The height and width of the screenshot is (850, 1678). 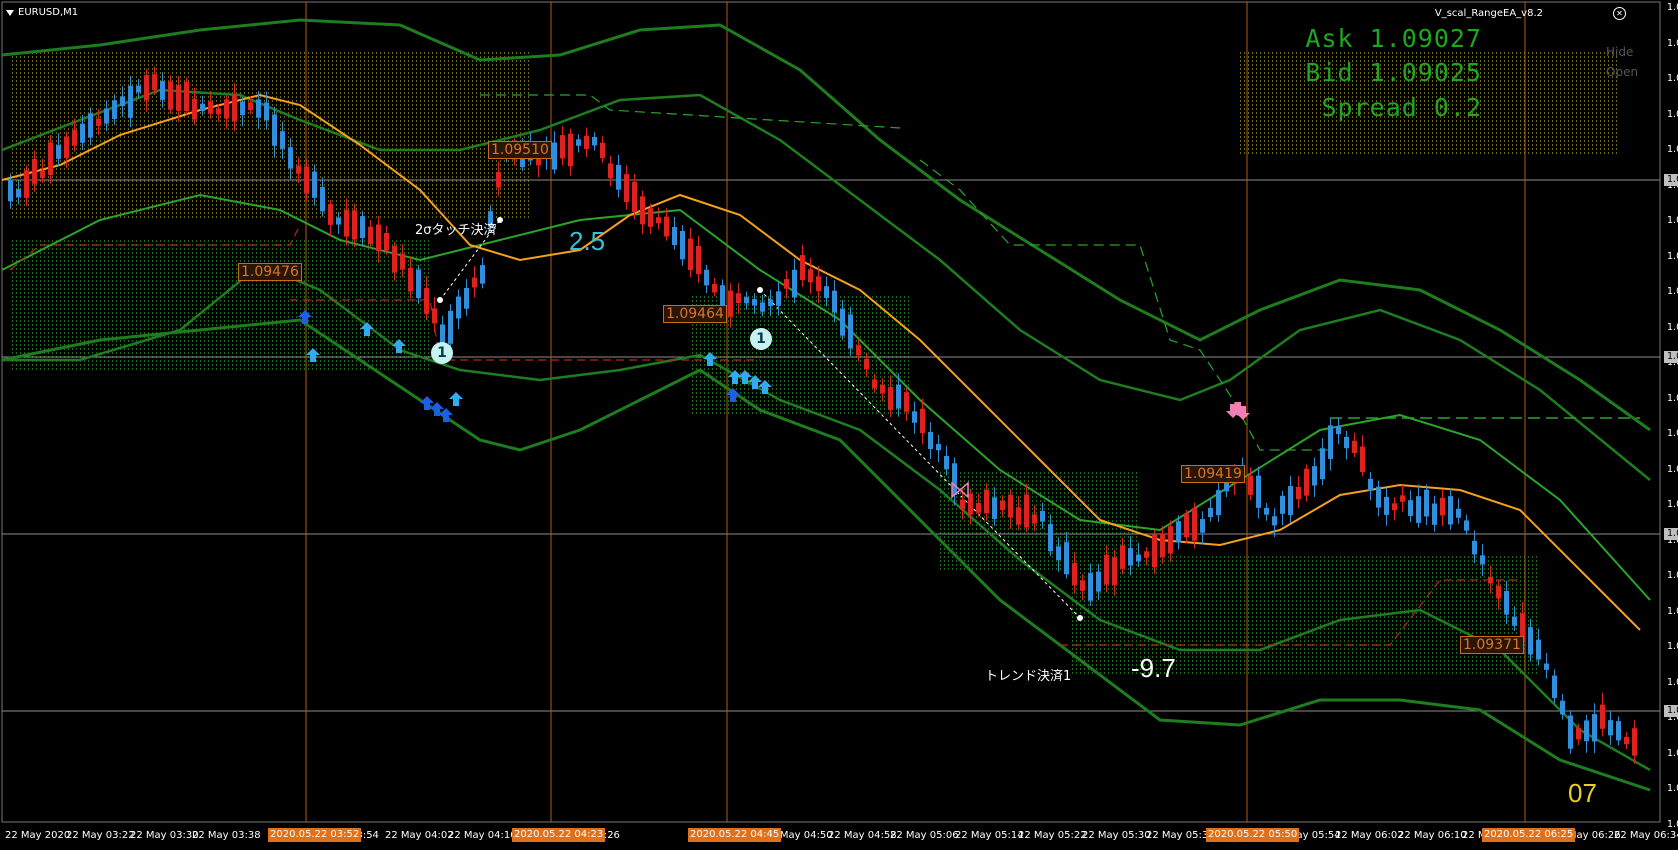 I want to click on price-axis-label: 1.09435, so click(x=1672, y=433).